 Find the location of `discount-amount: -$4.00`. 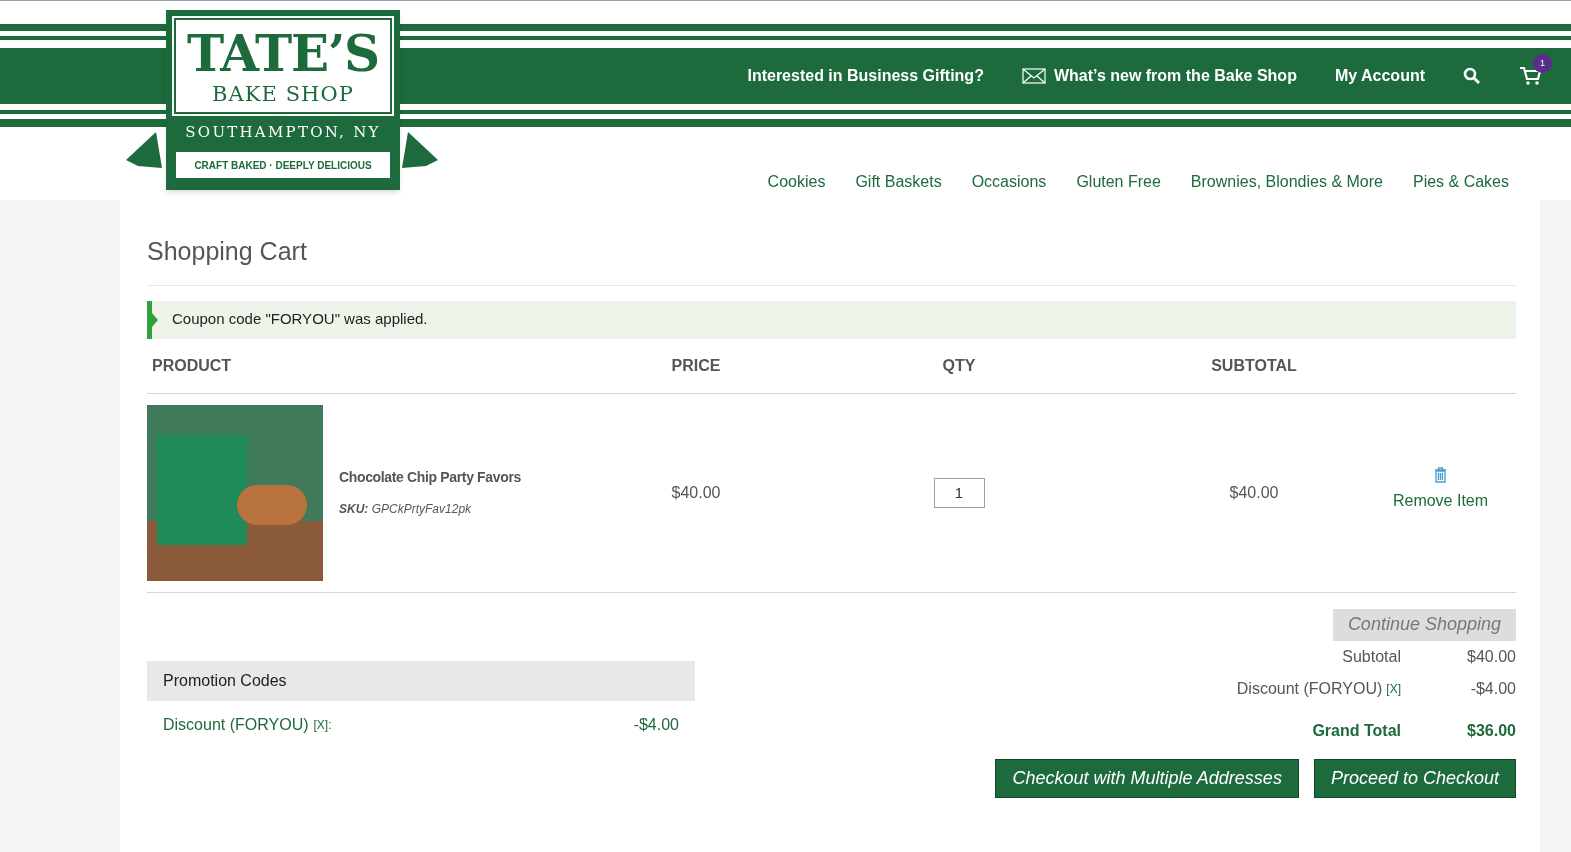

discount-amount: -$4.00 is located at coordinates (656, 724).